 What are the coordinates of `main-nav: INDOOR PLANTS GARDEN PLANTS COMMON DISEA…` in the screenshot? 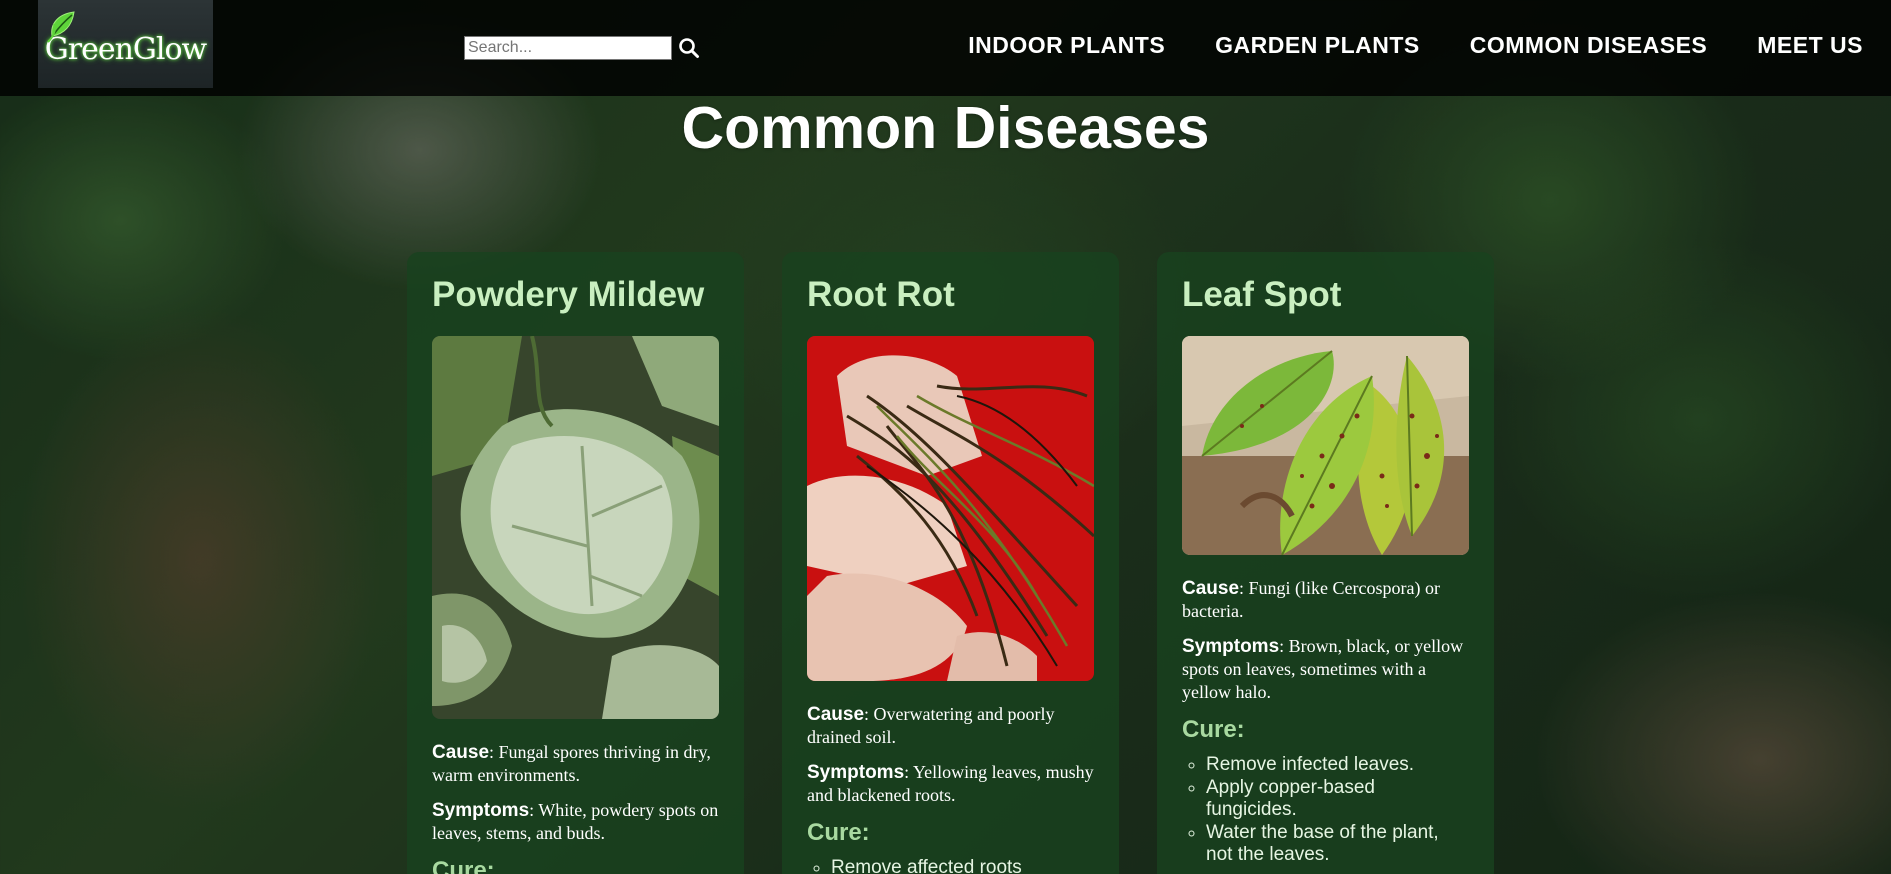 It's located at (1415, 45).